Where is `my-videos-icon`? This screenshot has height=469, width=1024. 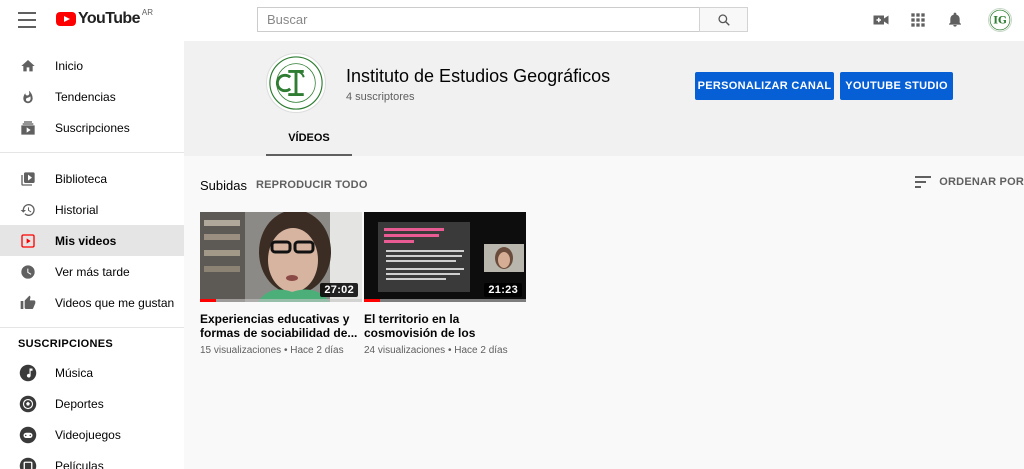
my-videos-icon is located at coordinates (28, 241).